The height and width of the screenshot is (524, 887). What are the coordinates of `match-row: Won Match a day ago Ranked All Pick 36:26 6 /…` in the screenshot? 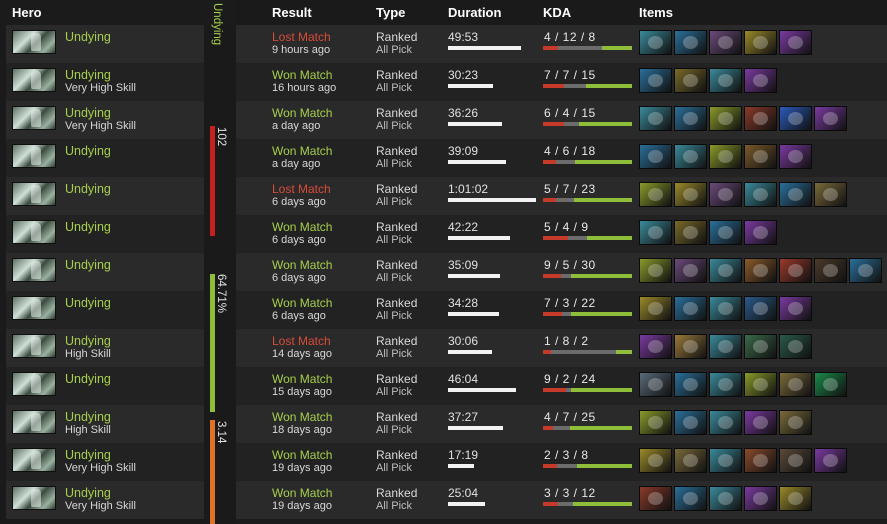 It's located at (561, 120).